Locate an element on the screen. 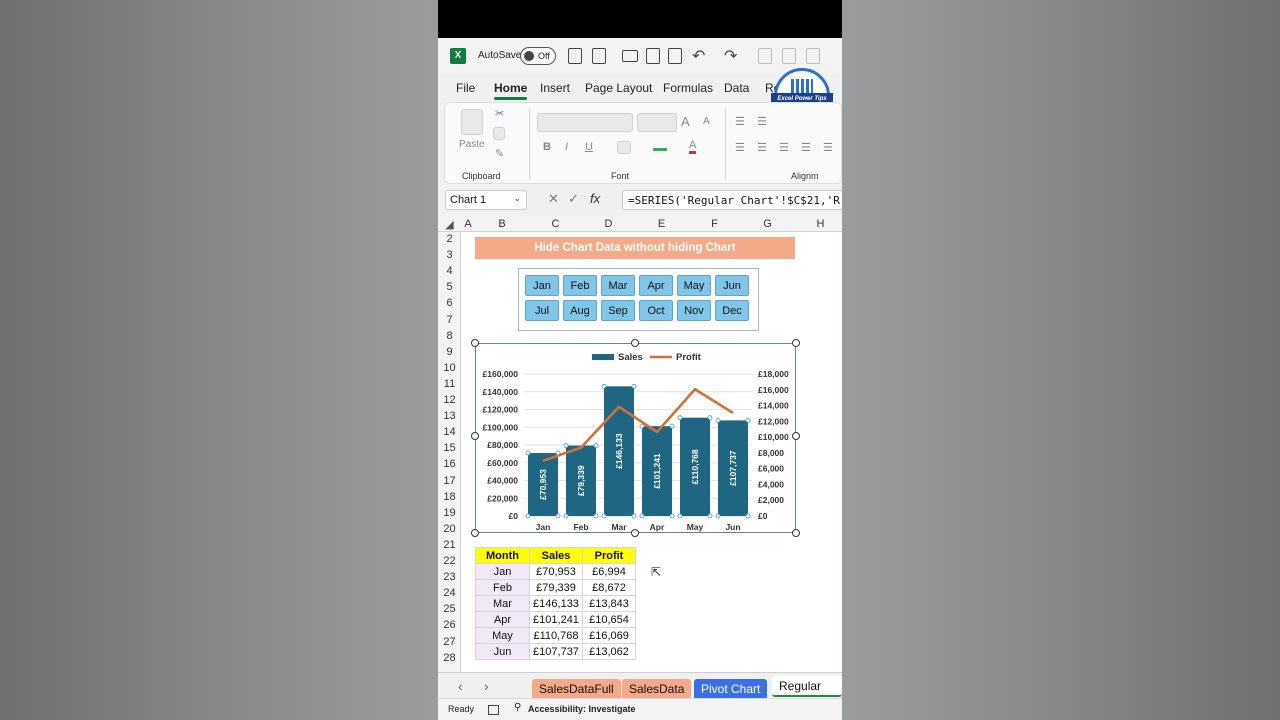 The image size is (1280, 720). header-sales: Sales is located at coordinates (556, 555).